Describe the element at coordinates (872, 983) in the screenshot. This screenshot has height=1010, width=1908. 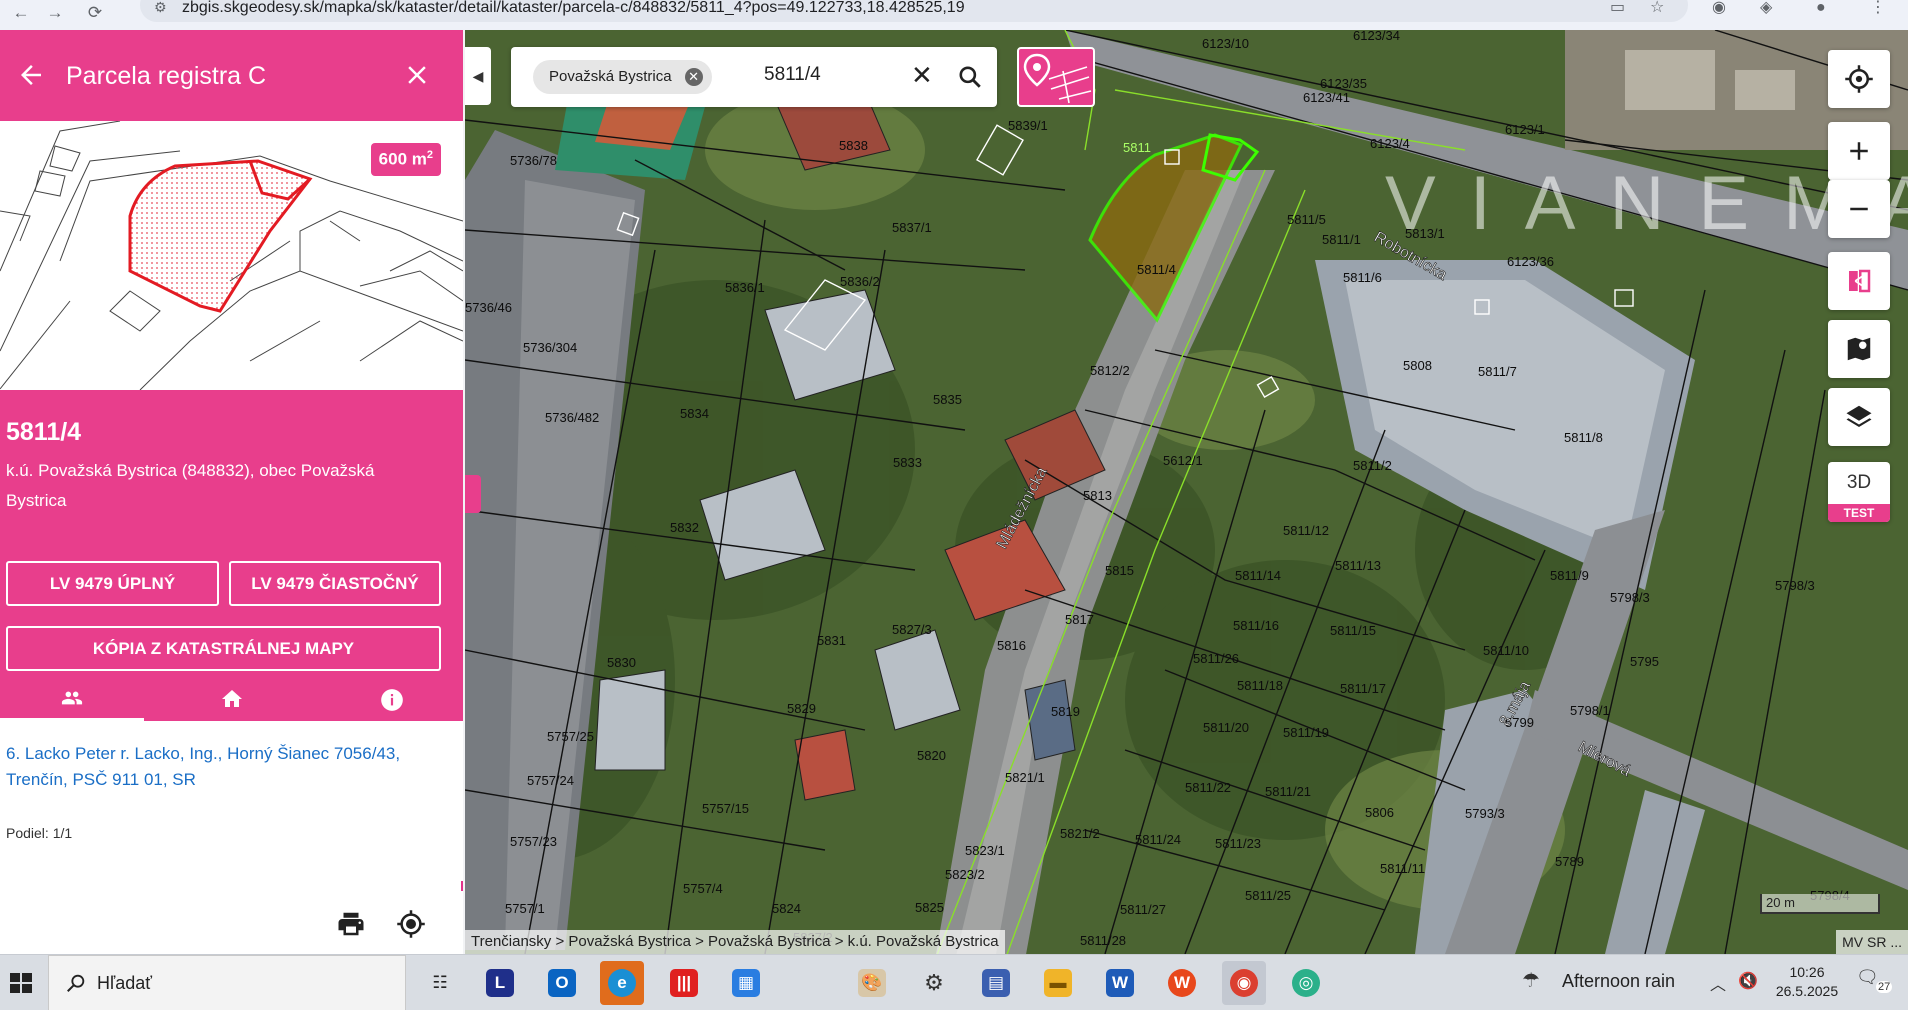
I see `paint-app: 🎨` at that location.